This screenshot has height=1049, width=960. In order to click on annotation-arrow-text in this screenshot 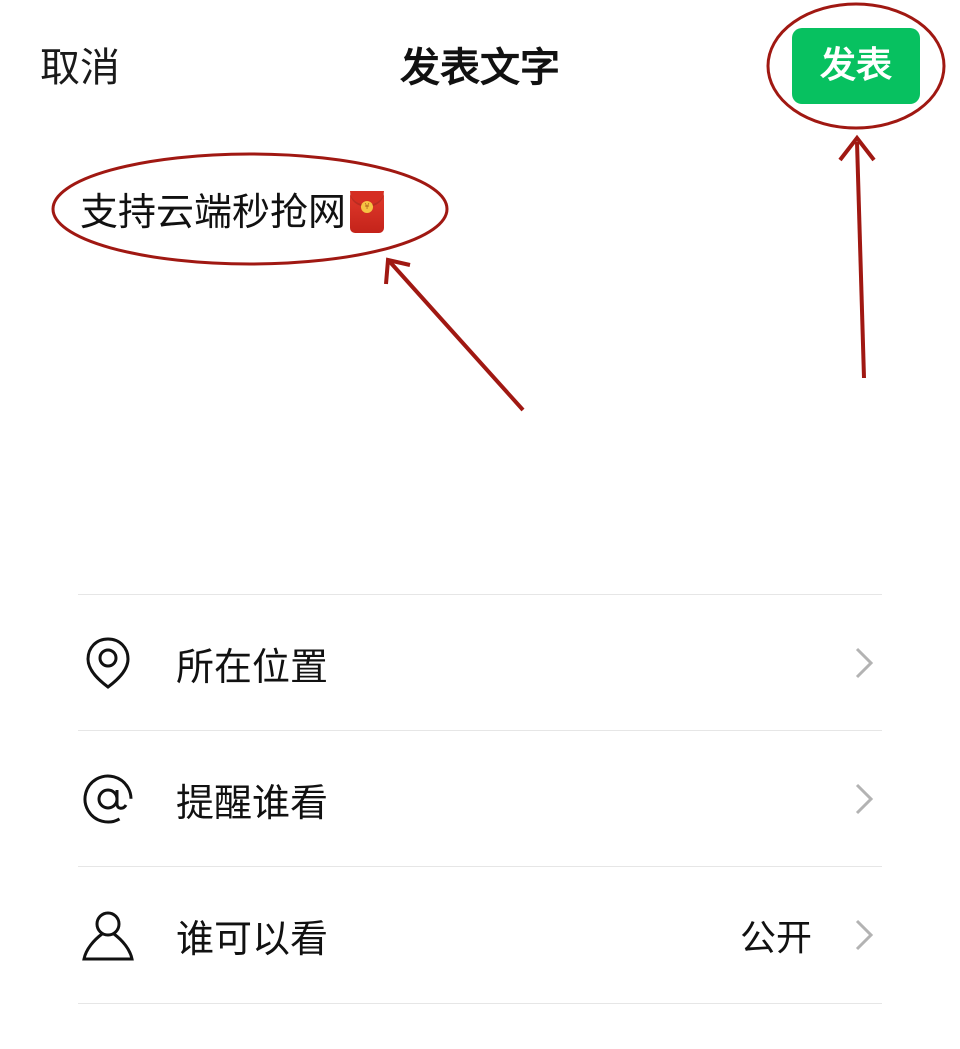, I will do `click(454, 334)`.